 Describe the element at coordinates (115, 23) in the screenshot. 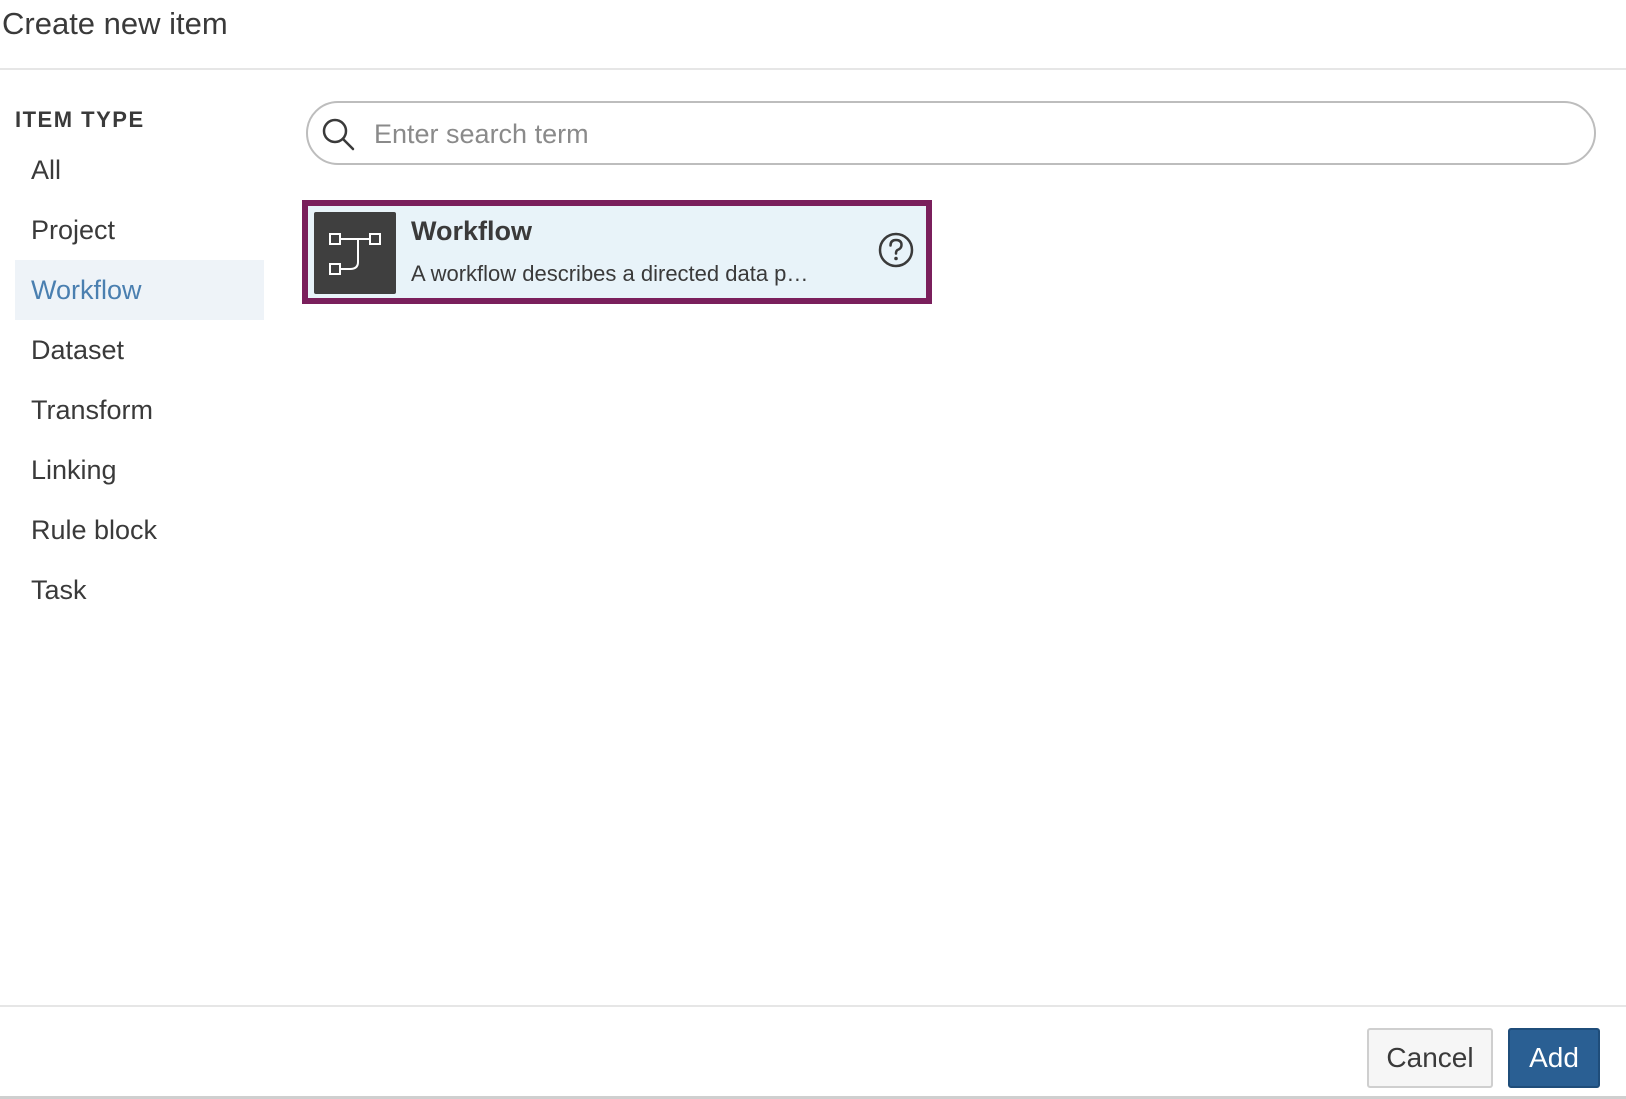

I see `dialog-title: Create new item` at that location.